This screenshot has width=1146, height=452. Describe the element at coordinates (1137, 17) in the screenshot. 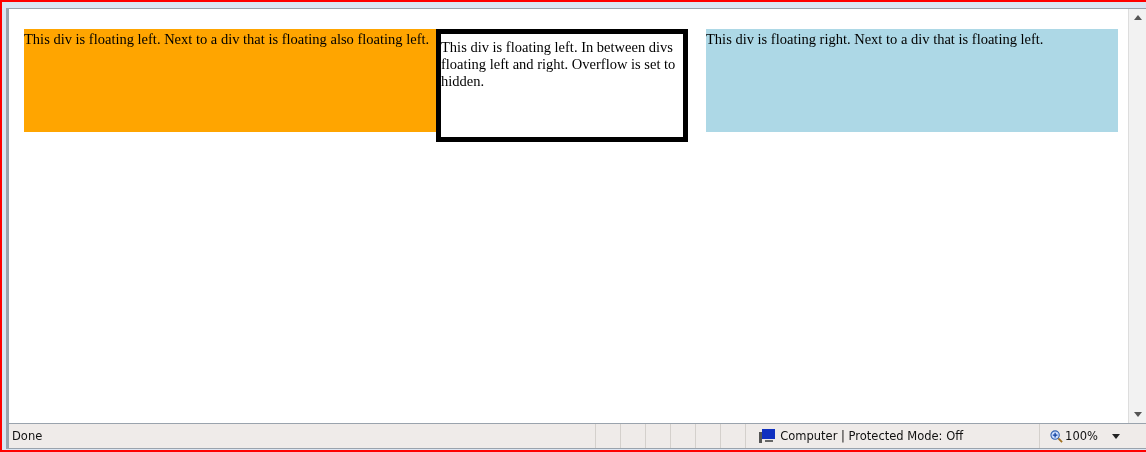

I see `scroll-up-icon` at that location.